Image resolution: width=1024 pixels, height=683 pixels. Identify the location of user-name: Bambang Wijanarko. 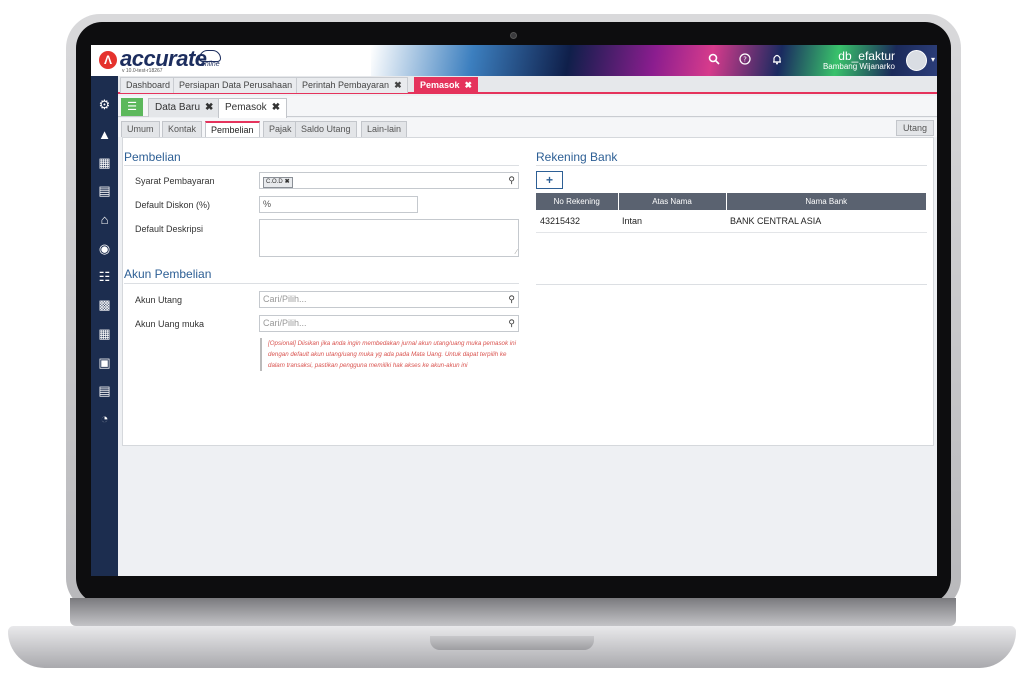
(859, 66).